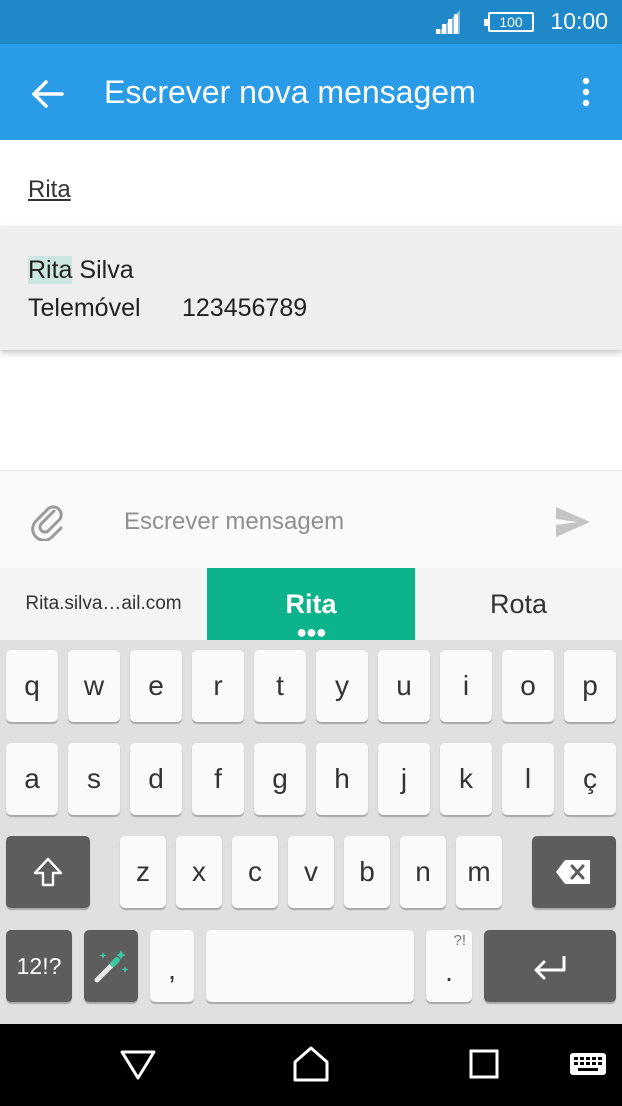 This screenshot has width=622, height=1106. I want to click on key-r: r, so click(218, 686).